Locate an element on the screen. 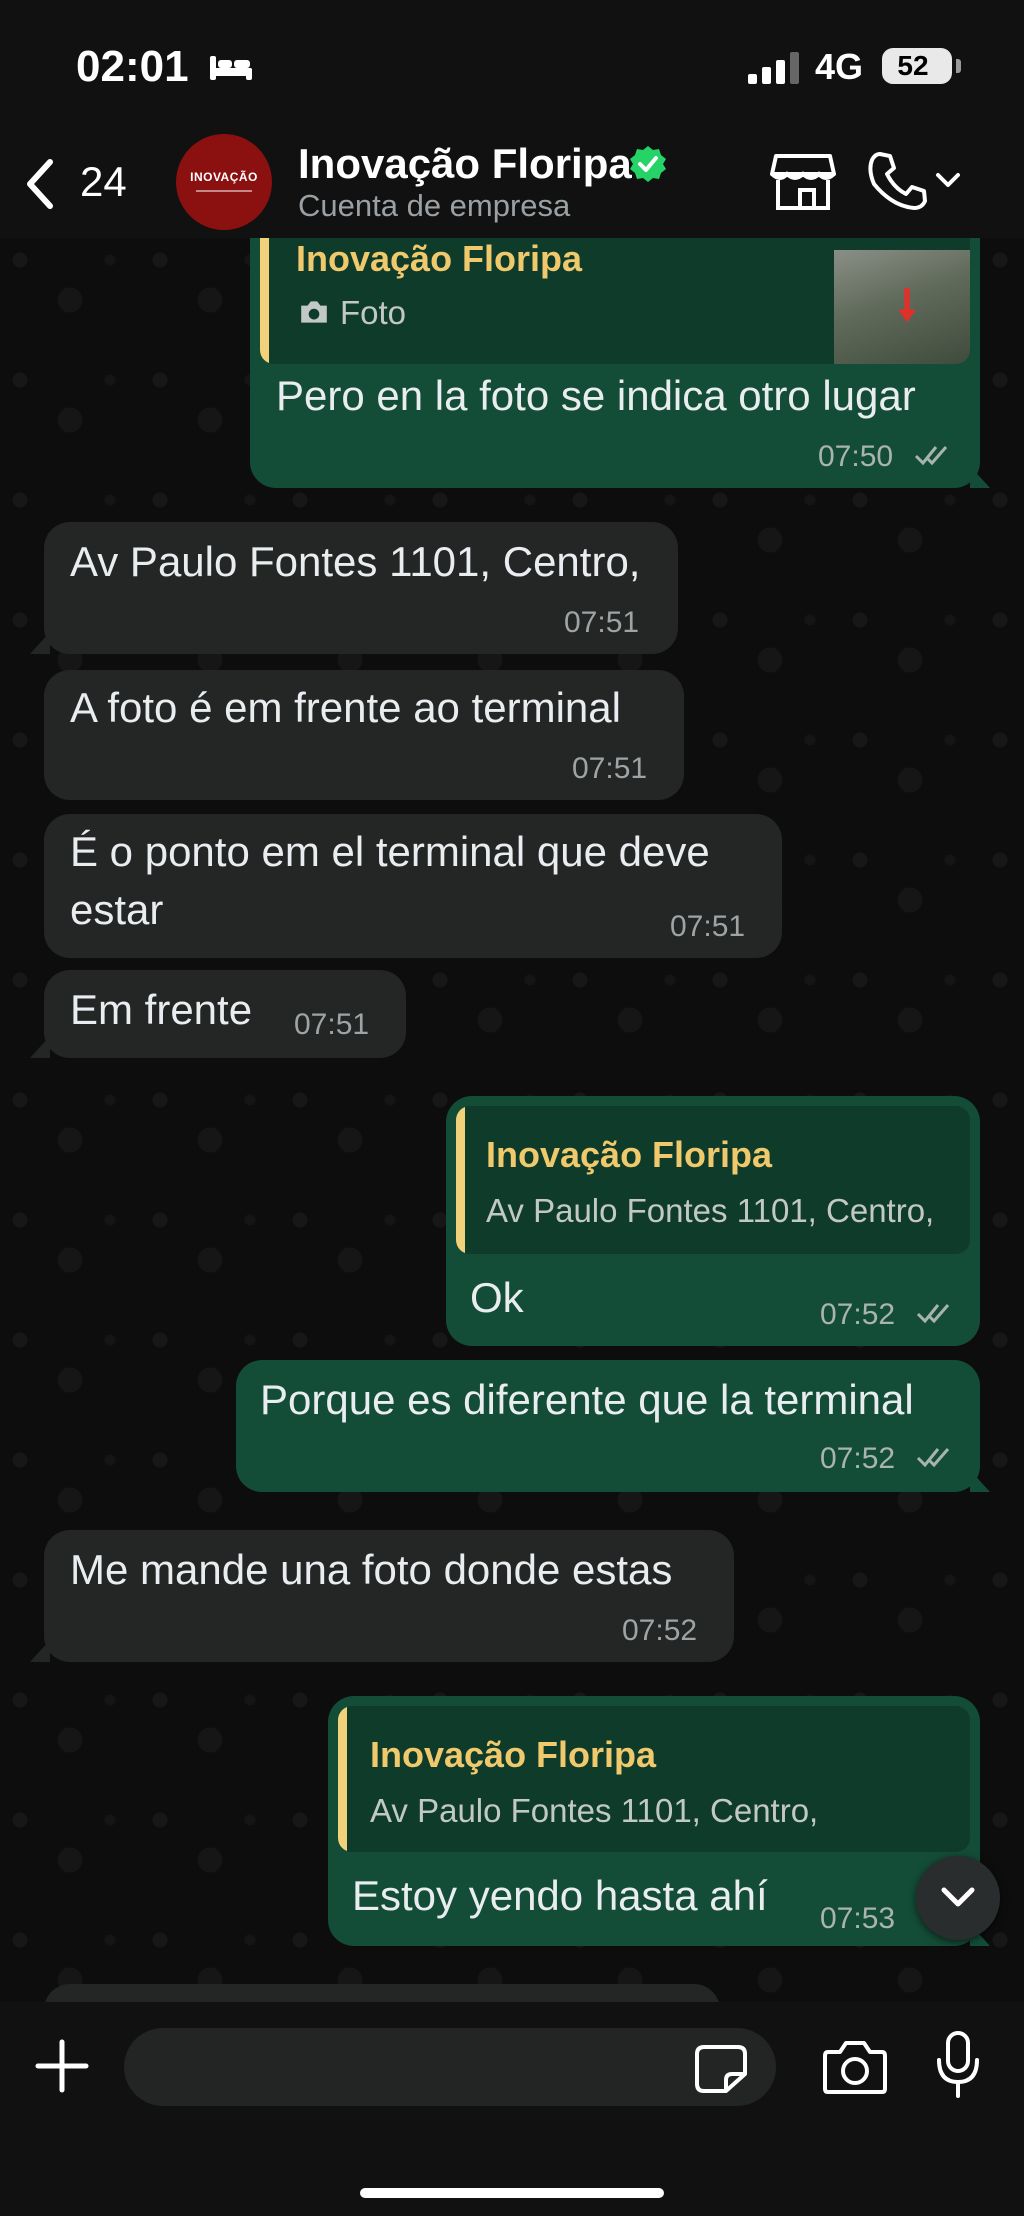 The image size is (1024, 2216). network-type: 4G is located at coordinates (839, 66).